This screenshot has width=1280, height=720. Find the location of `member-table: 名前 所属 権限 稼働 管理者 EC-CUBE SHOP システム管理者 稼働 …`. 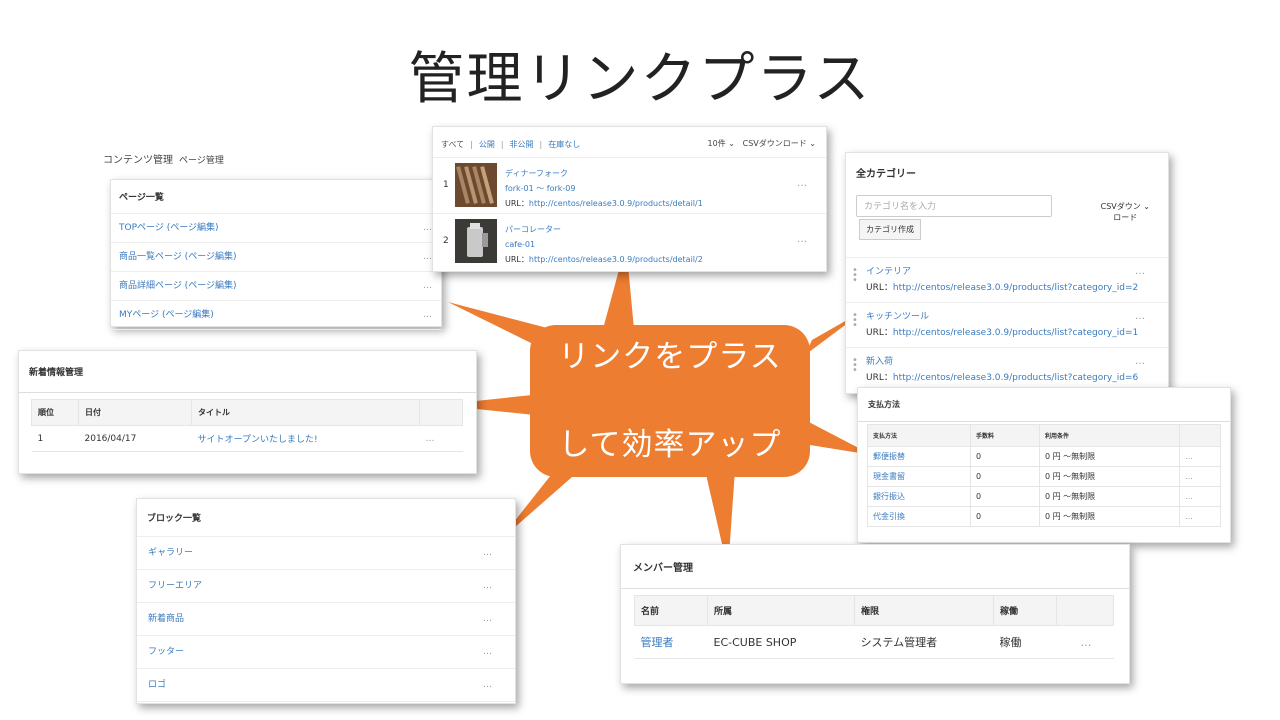

member-table: 名前 所属 権限 稼働 管理者 EC-CUBE SHOP システム管理者 稼働 … is located at coordinates (874, 627).